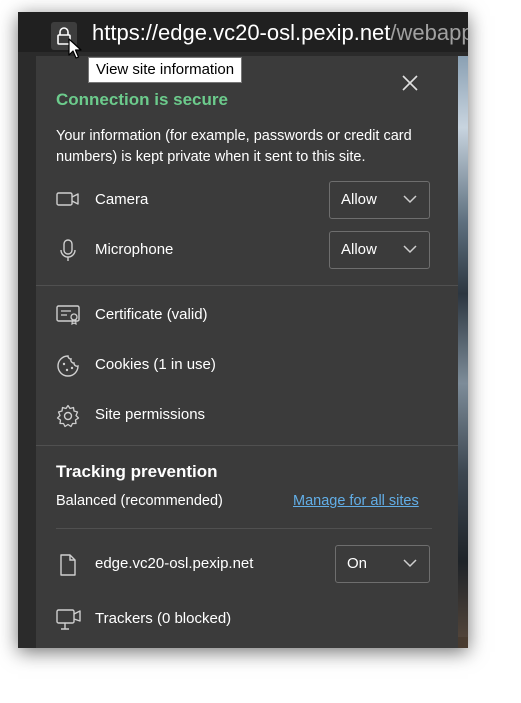 The height and width of the screenshot is (703, 521). I want to click on url-text: https://edge.vc20-osl.pexip.net/webapp/, so click(280, 33).